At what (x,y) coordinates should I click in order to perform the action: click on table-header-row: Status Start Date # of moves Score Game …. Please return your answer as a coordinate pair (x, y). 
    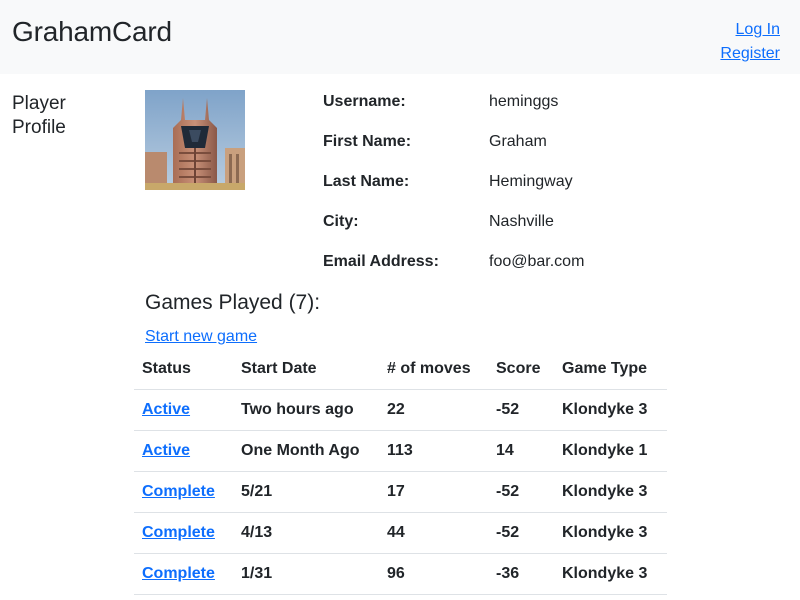
    Looking at the image, I should click on (400, 369).